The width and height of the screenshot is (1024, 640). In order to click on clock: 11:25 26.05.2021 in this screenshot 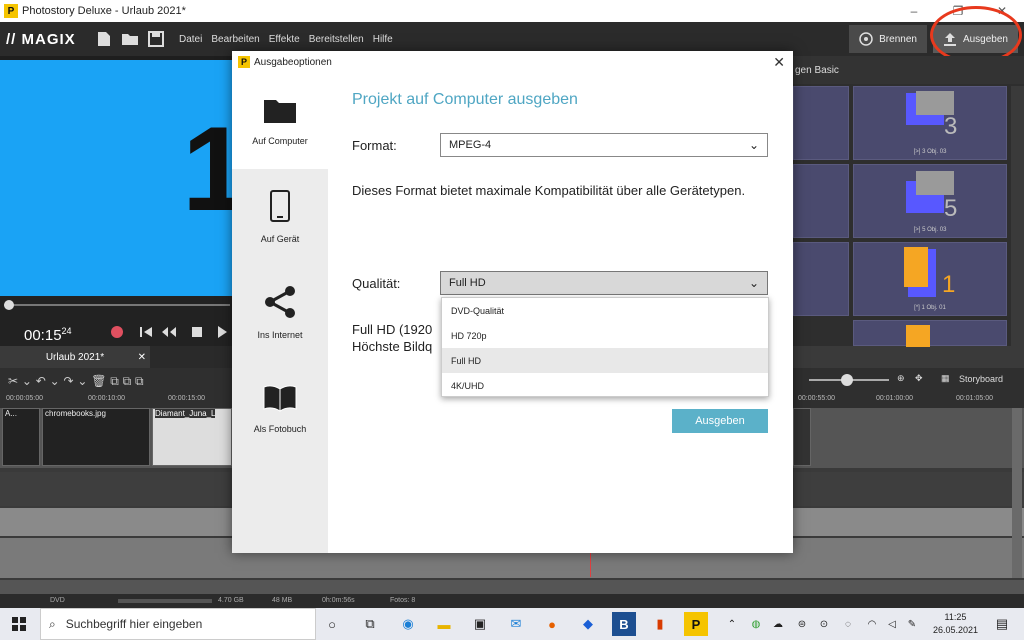, I will do `click(955, 624)`.